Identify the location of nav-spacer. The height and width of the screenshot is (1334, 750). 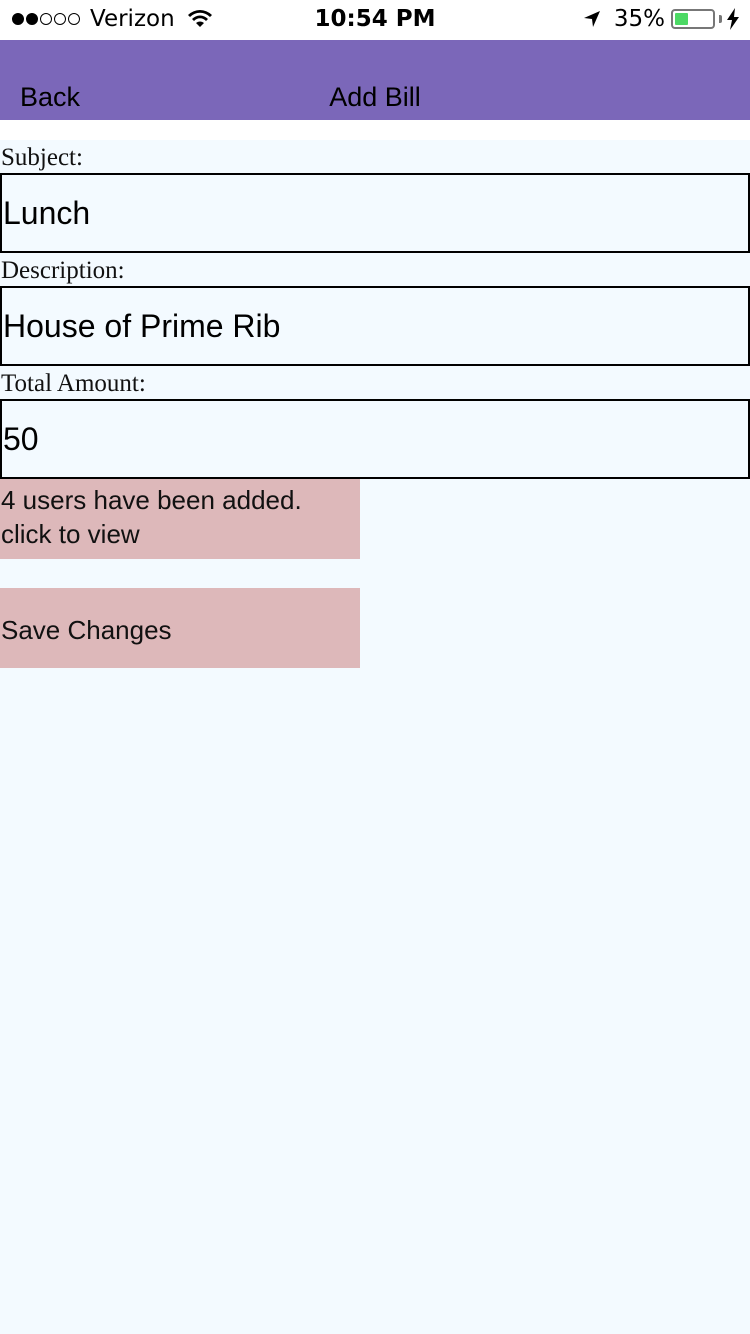
(375, 130).